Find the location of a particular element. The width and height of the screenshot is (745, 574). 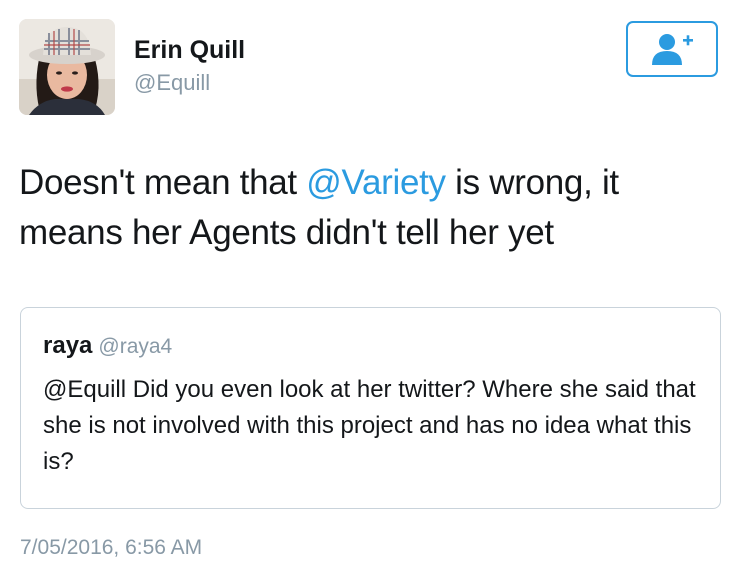

mention-link-variety: @Variety is located at coordinates (376, 182).